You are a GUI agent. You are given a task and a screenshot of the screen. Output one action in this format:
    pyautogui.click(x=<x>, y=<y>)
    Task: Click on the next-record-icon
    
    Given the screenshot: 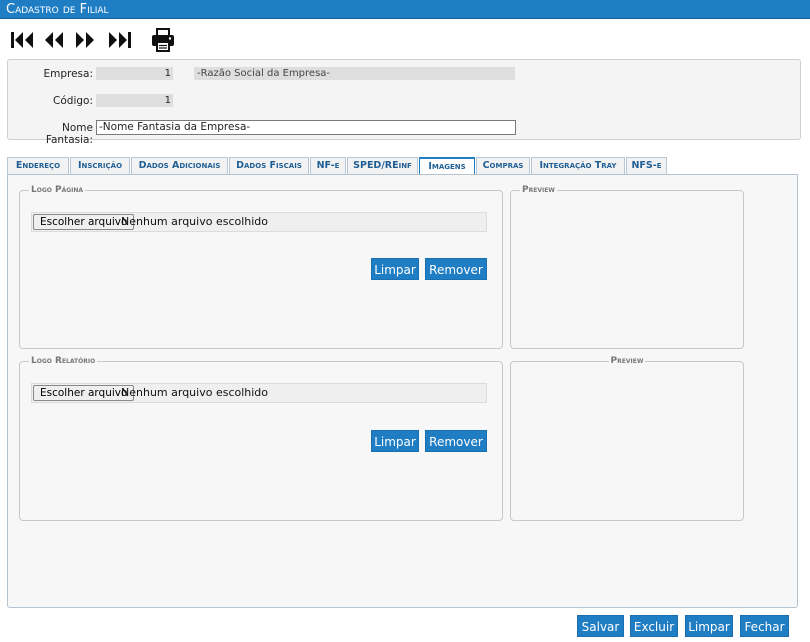 What is the action you would take?
    pyautogui.click(x=85, y=40)
    